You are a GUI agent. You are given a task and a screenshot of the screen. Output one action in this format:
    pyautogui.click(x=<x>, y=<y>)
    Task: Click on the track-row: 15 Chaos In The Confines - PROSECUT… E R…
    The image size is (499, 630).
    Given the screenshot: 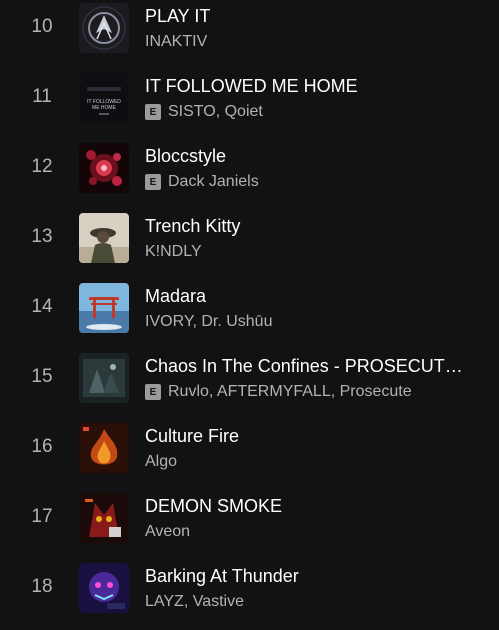 What is the action you would take?
    pyautogui.click(x=249, y=377)
    